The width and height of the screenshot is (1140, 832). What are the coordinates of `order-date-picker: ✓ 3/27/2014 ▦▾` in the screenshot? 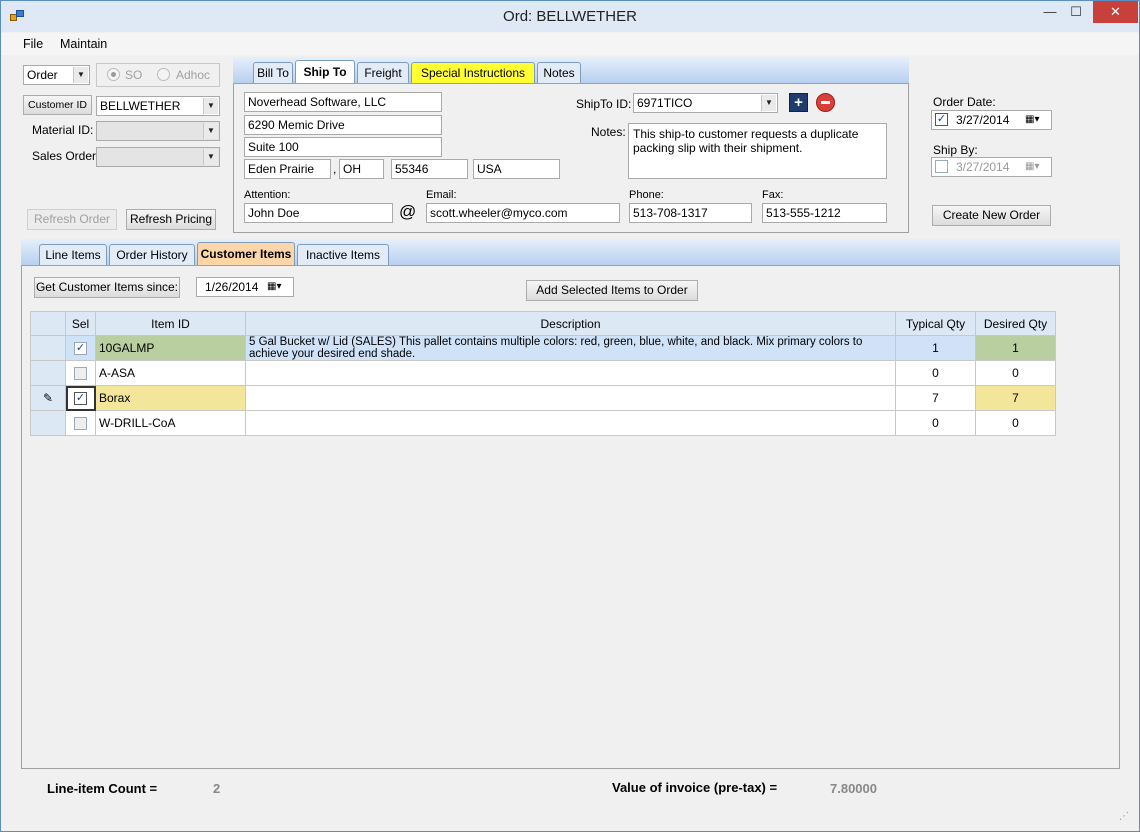 It's located at (991, 120).